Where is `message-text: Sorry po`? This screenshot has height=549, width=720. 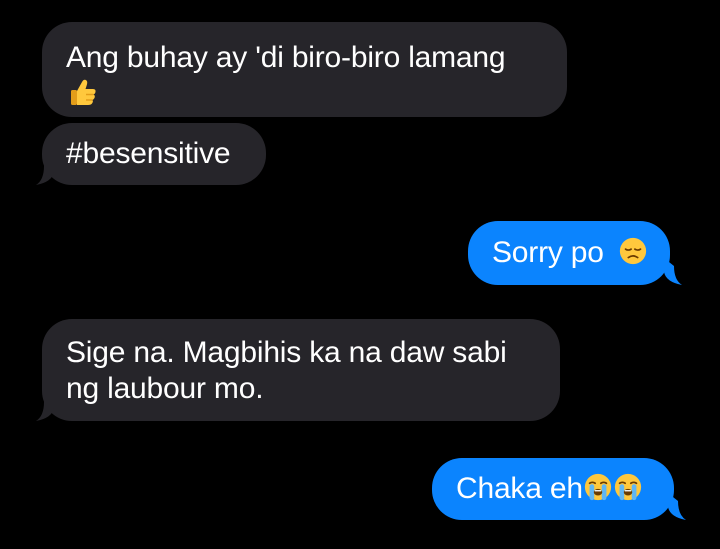 message-text: Sorry po is located at coordinates (548, 252).